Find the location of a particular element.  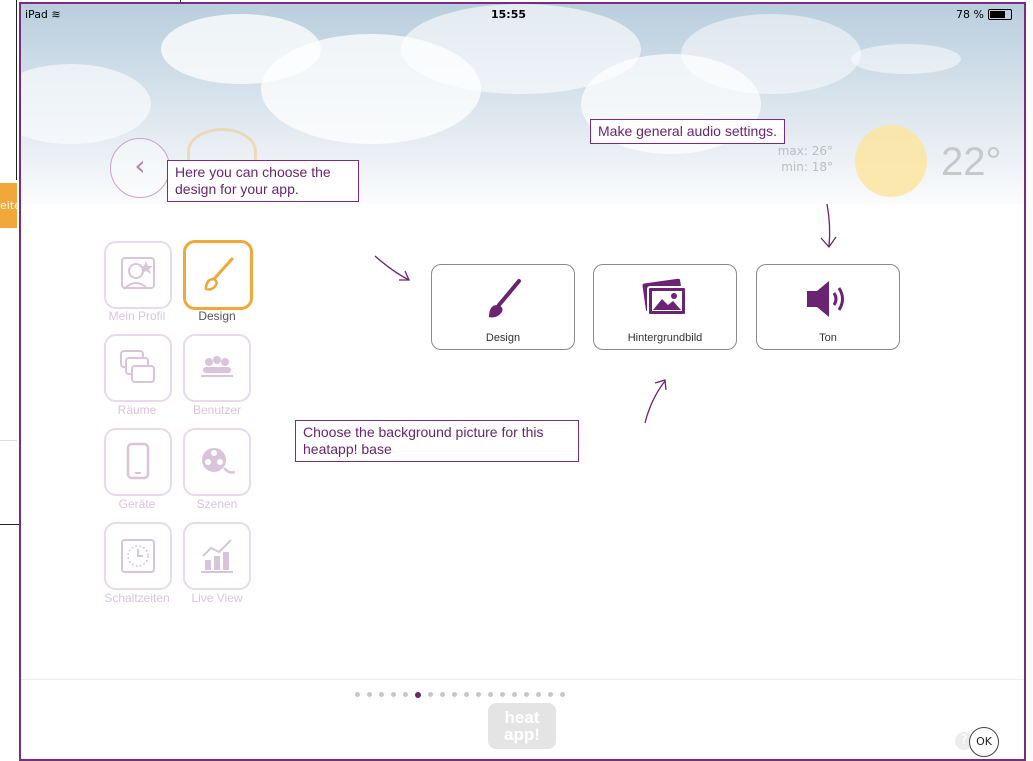

sound-button-label: Ton is located at coordinates (828, 338).